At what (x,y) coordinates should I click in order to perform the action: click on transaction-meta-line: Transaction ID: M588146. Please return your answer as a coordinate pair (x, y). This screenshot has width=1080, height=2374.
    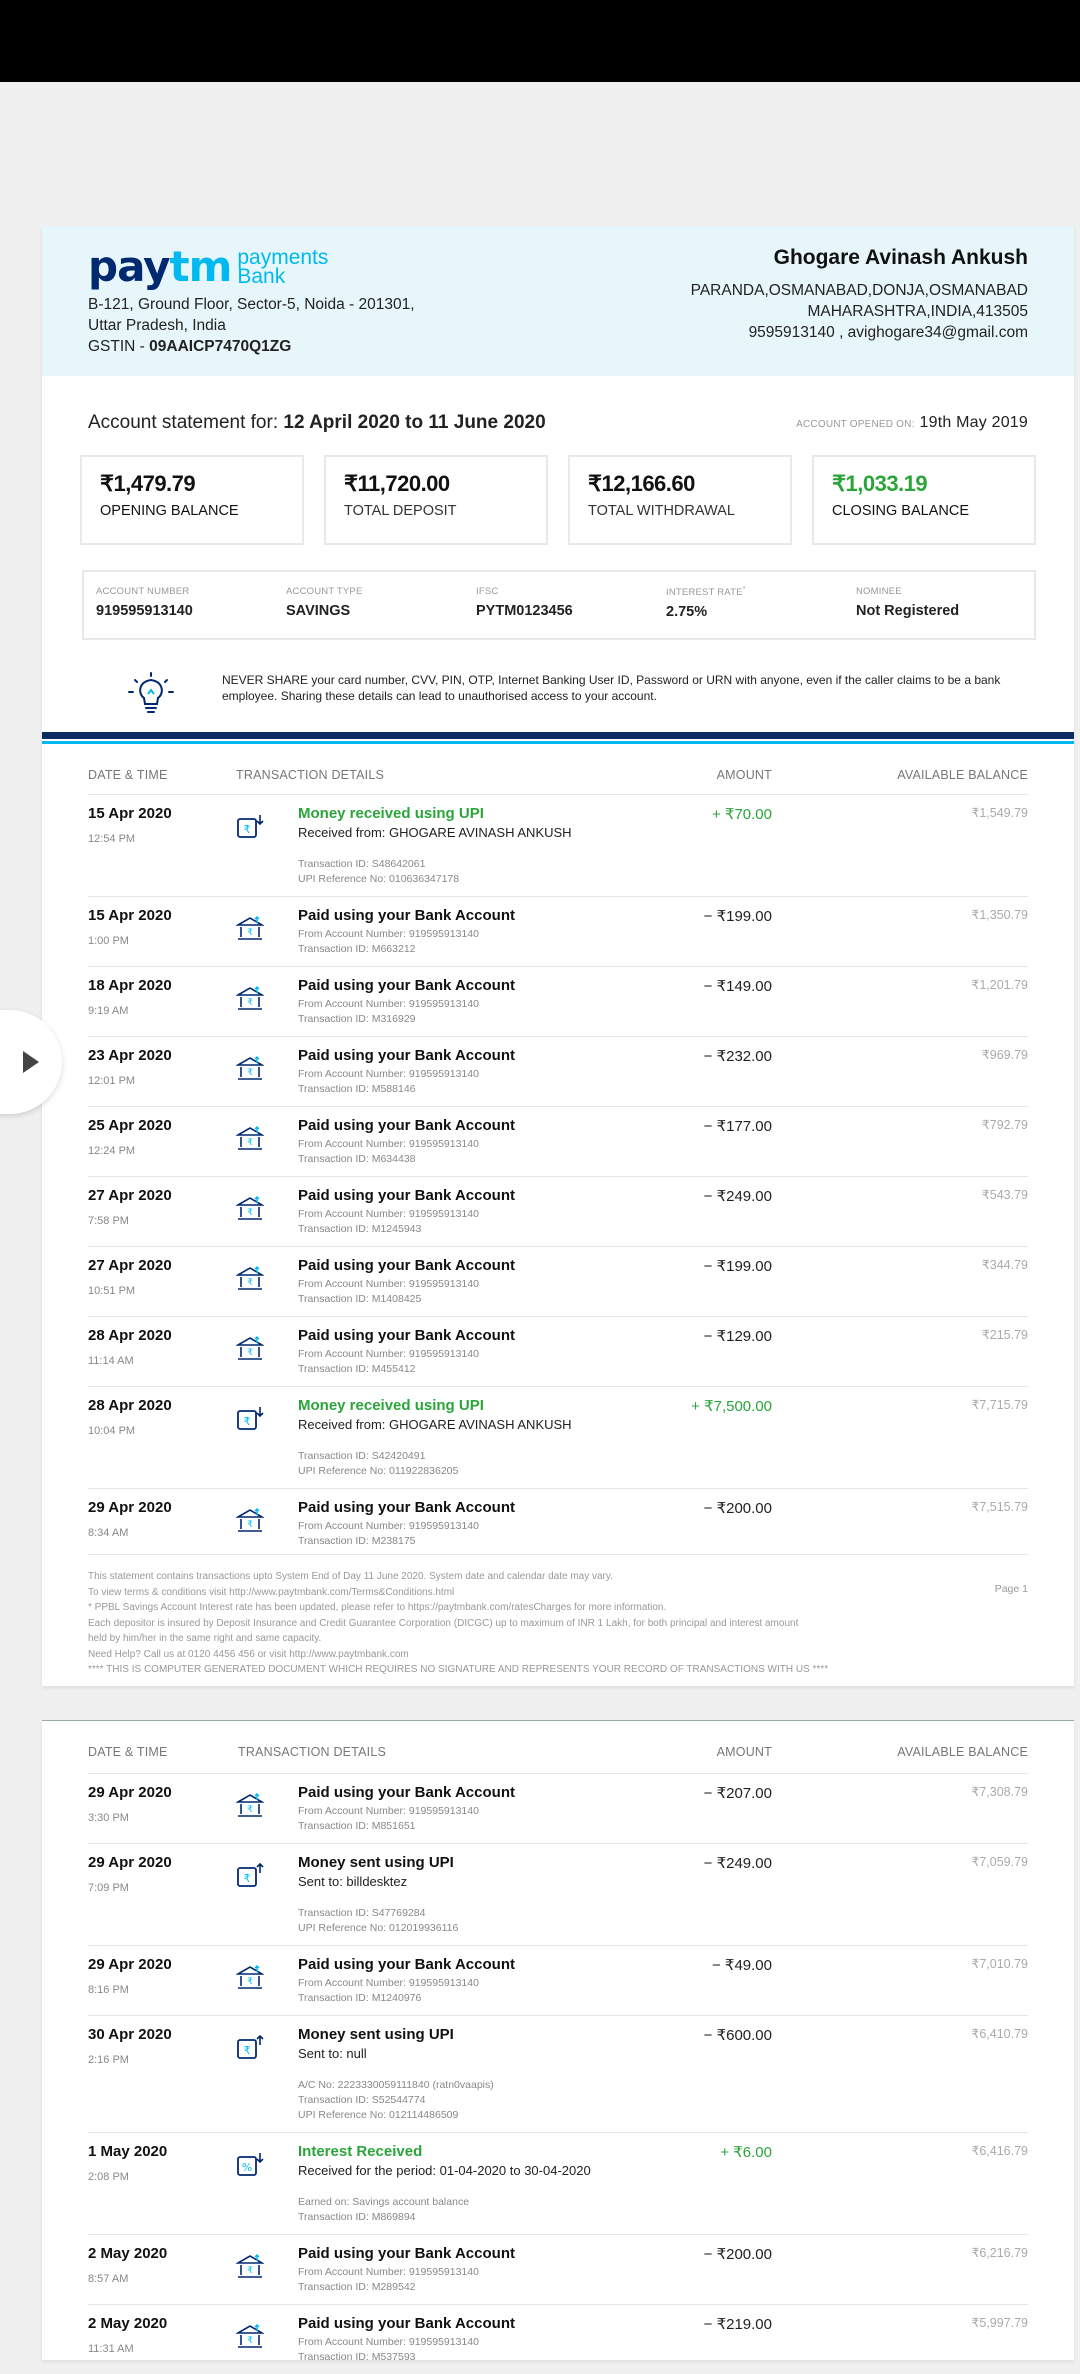
    Looking at the image, I should click on (357, 1089).